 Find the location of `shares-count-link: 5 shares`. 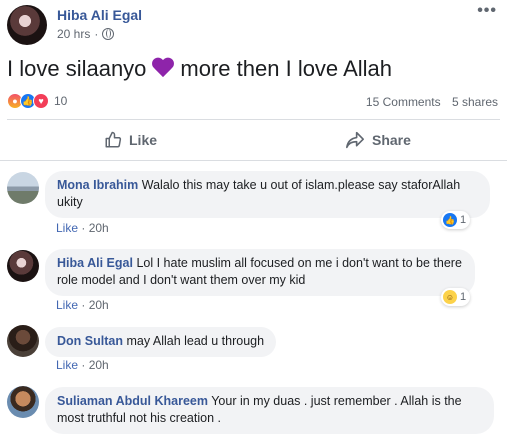

shares-count-link: 5 shares is located at coordinates (475, 102).